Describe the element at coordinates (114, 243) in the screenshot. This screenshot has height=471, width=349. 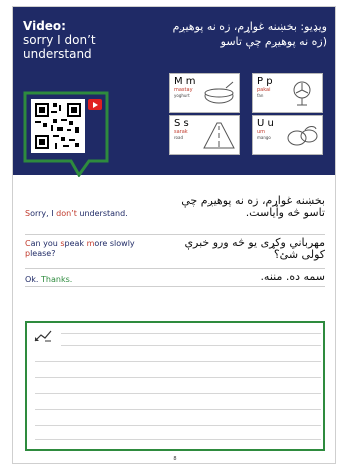
I see `phrase-en-text: ore slowly` at that location.